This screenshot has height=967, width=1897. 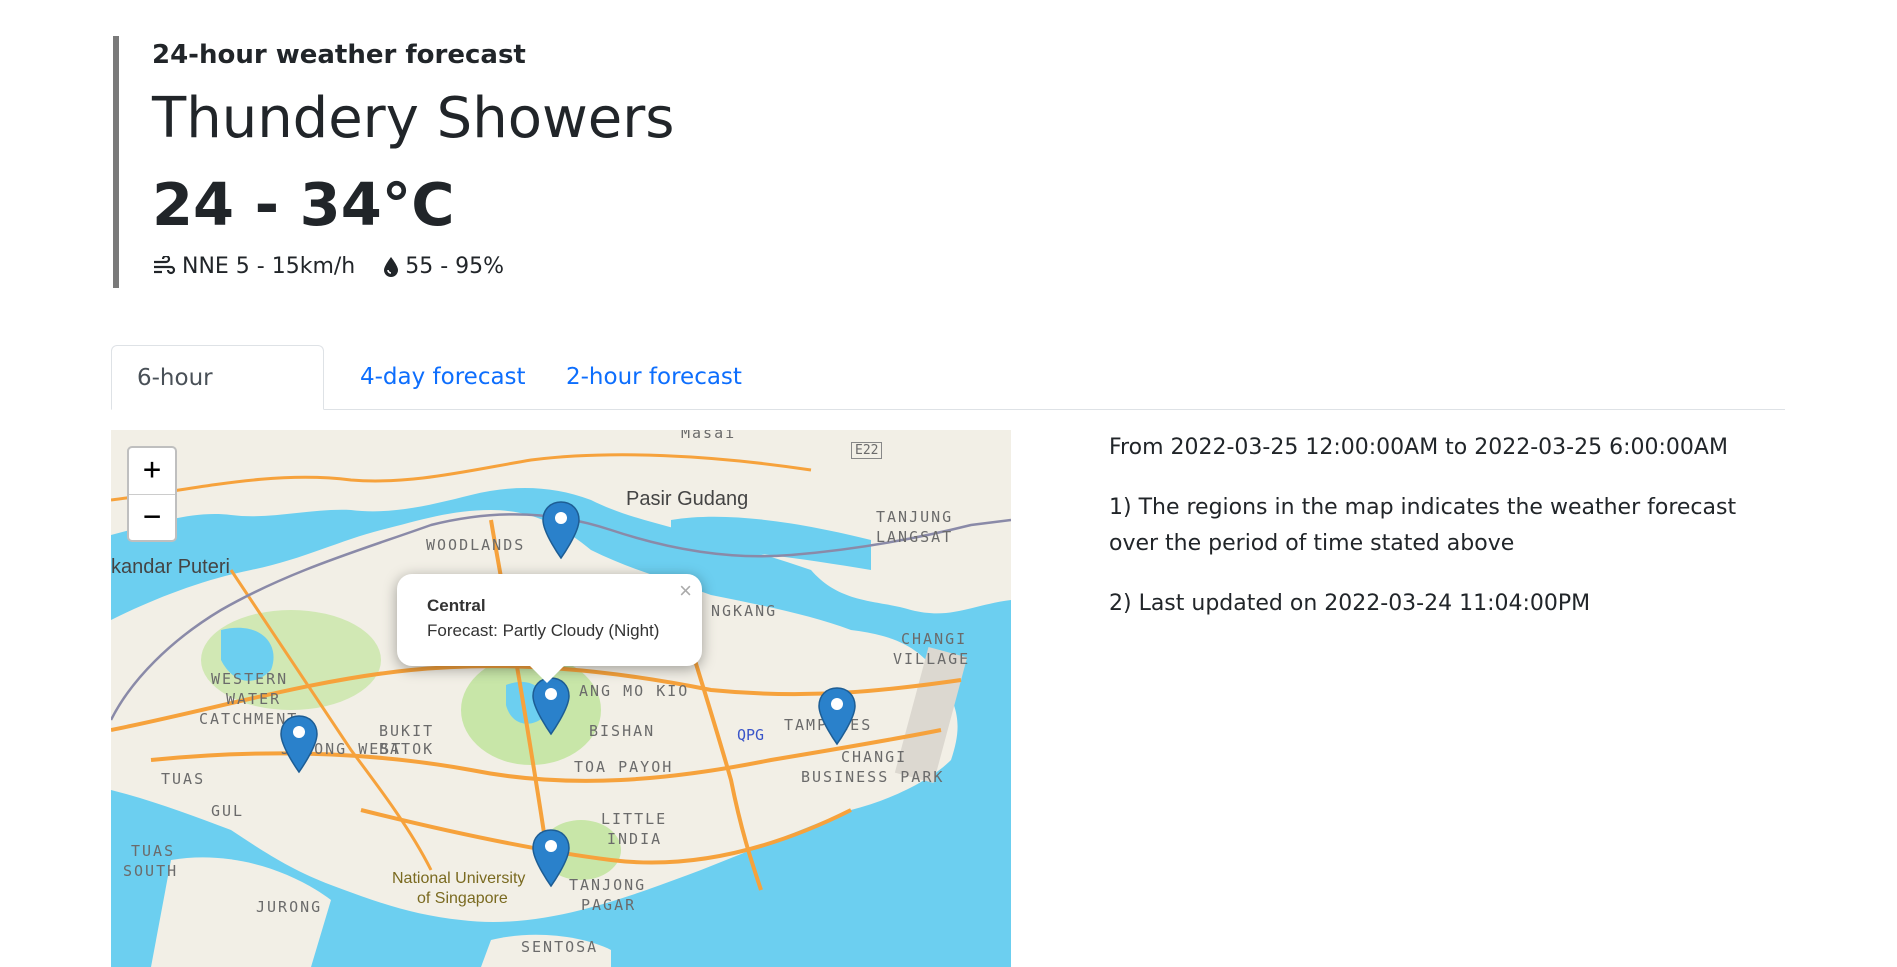 What do you see at coordinates (634, 691) in the screenshot?
I see `map-label: ANG MO KIO` at bounding box center [634, 691].